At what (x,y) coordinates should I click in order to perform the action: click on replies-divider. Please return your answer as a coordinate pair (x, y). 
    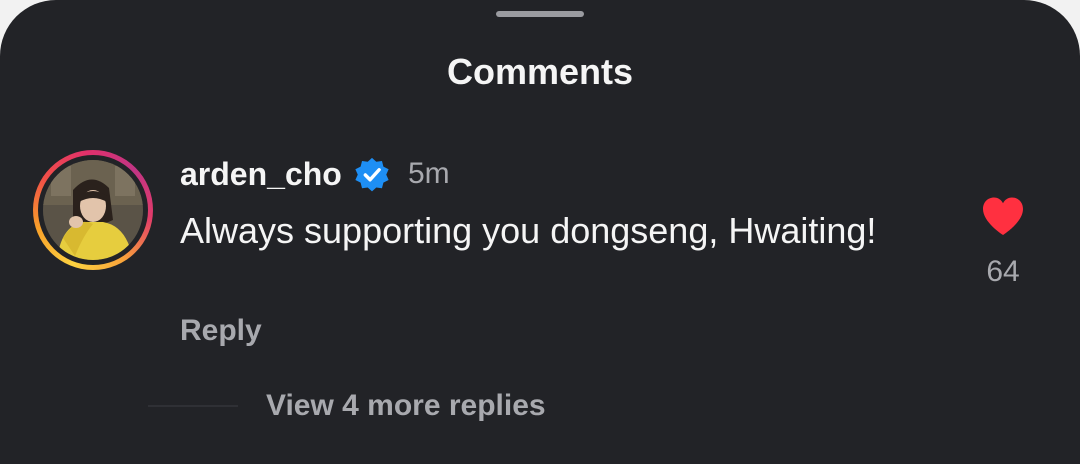
    Looking at the image, I should click on (193, 406).